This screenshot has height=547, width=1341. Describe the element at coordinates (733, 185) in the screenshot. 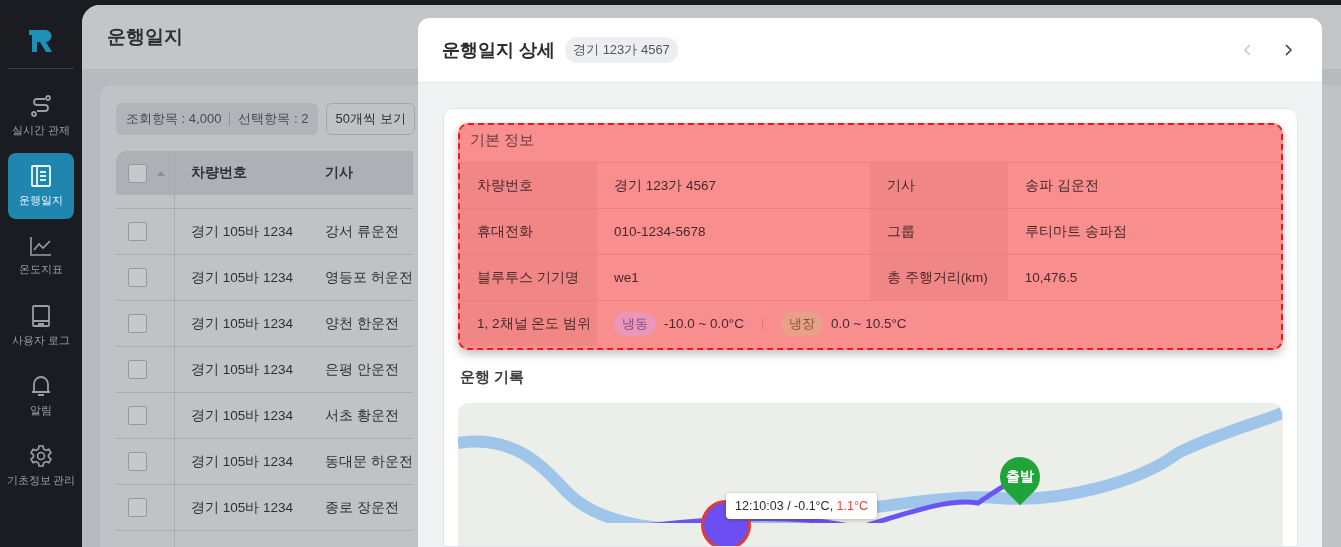

I see `field-value: 경기 123가 4567` at that location.